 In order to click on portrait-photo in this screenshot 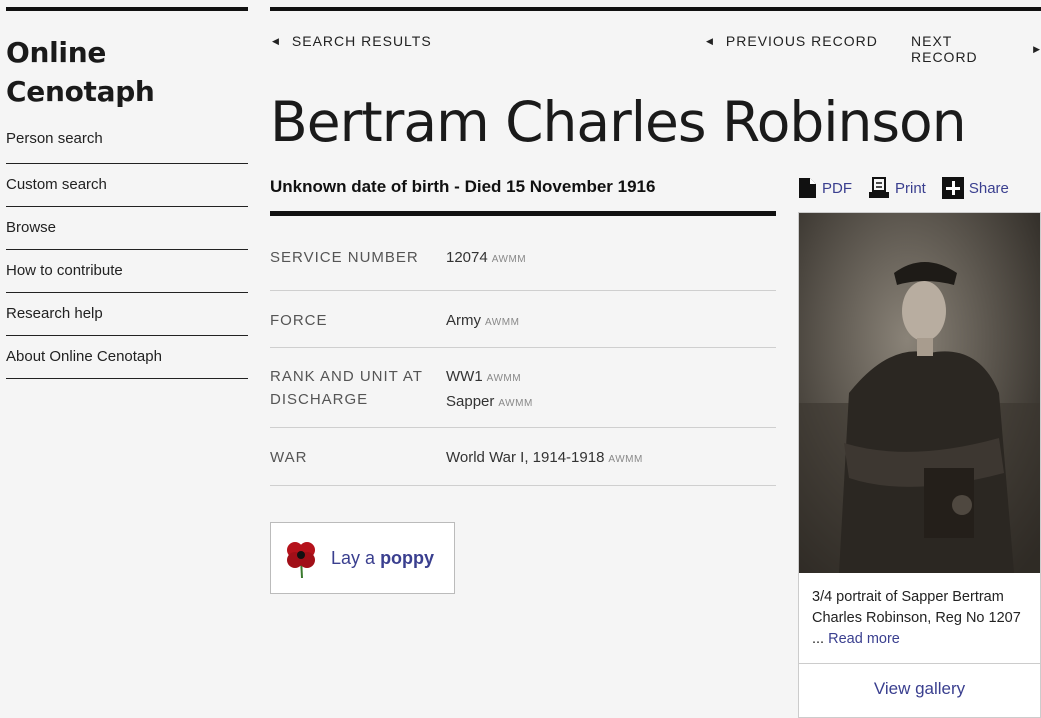, I will do `click(919, 393)`.